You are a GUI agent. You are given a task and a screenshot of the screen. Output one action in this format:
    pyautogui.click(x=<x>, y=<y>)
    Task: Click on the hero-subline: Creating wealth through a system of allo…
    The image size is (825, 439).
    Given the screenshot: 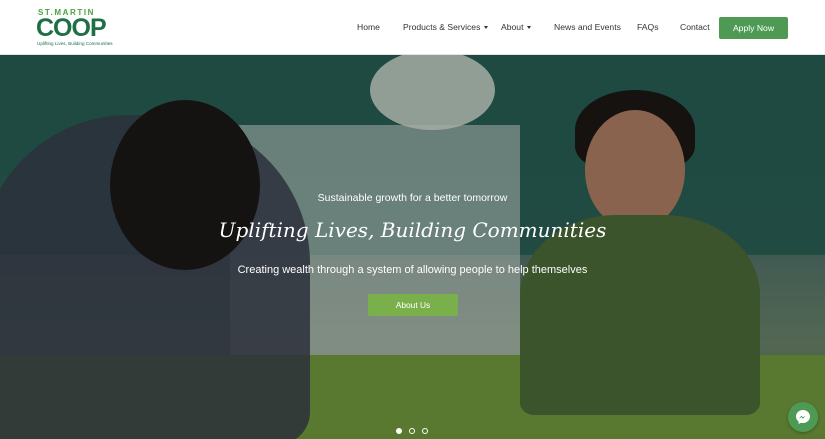 What is the action you would take?
    pyautogui.click(x=412, y=270)
    